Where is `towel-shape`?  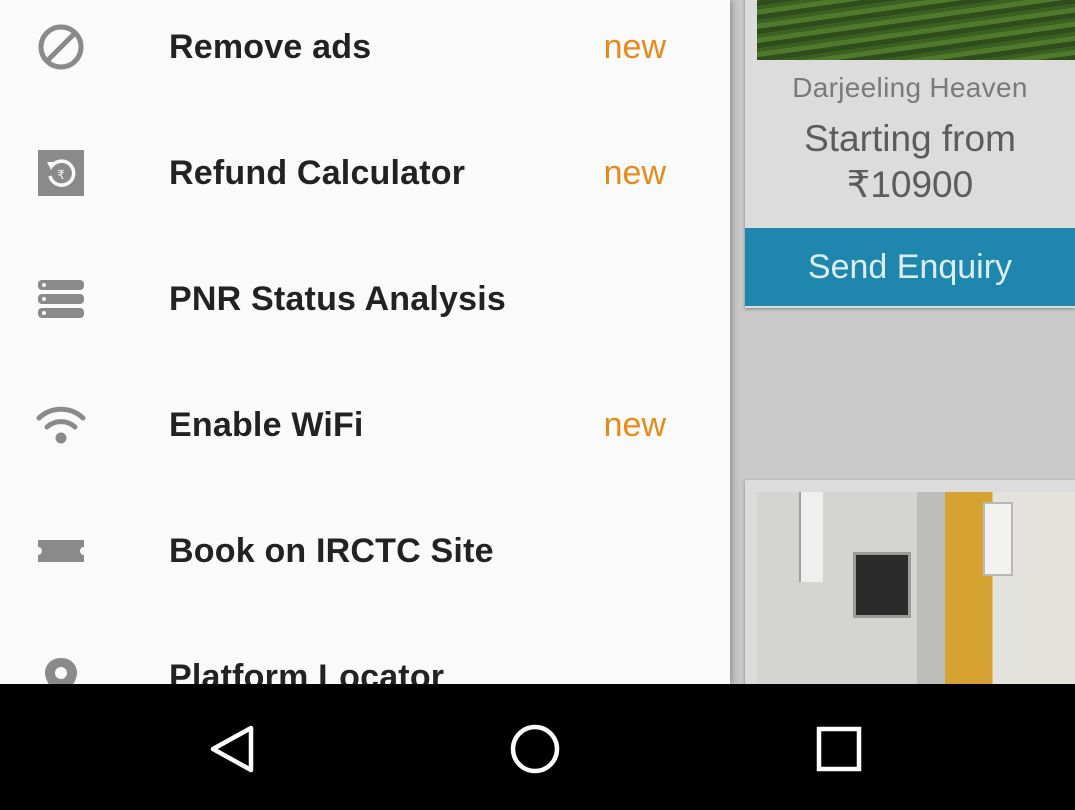 towel-shape is located at coordinates (811, 537).